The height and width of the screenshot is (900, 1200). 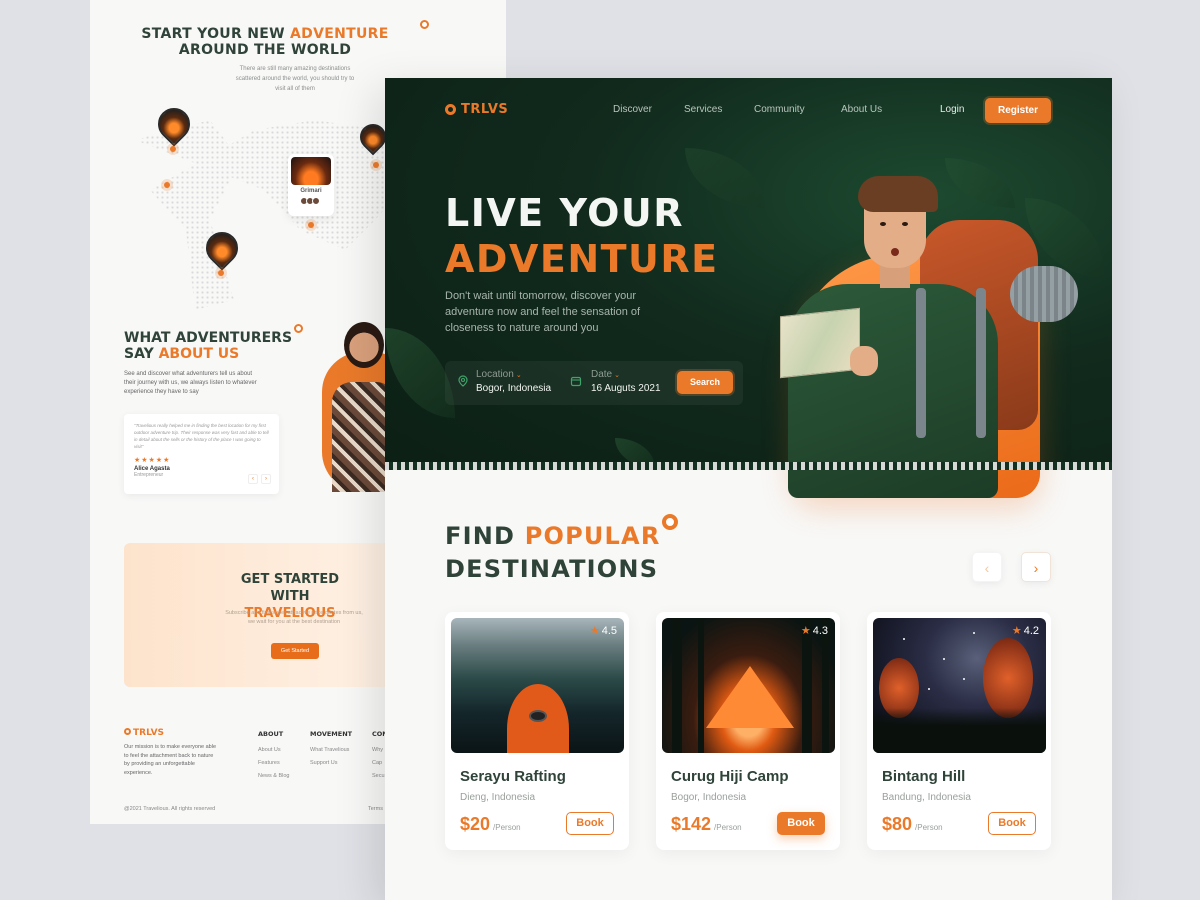 What do you see at coordinates (632, 109) in the screenshot?
I see `nav-discover: Discover` at bounding box center [632, 109].